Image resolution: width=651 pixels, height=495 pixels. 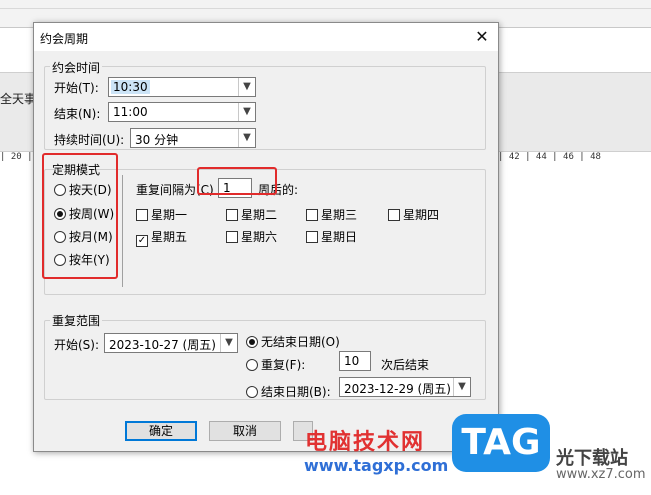 I want to click on recurrence-range-group-label: 重复范围, so click(x=76, y=320).